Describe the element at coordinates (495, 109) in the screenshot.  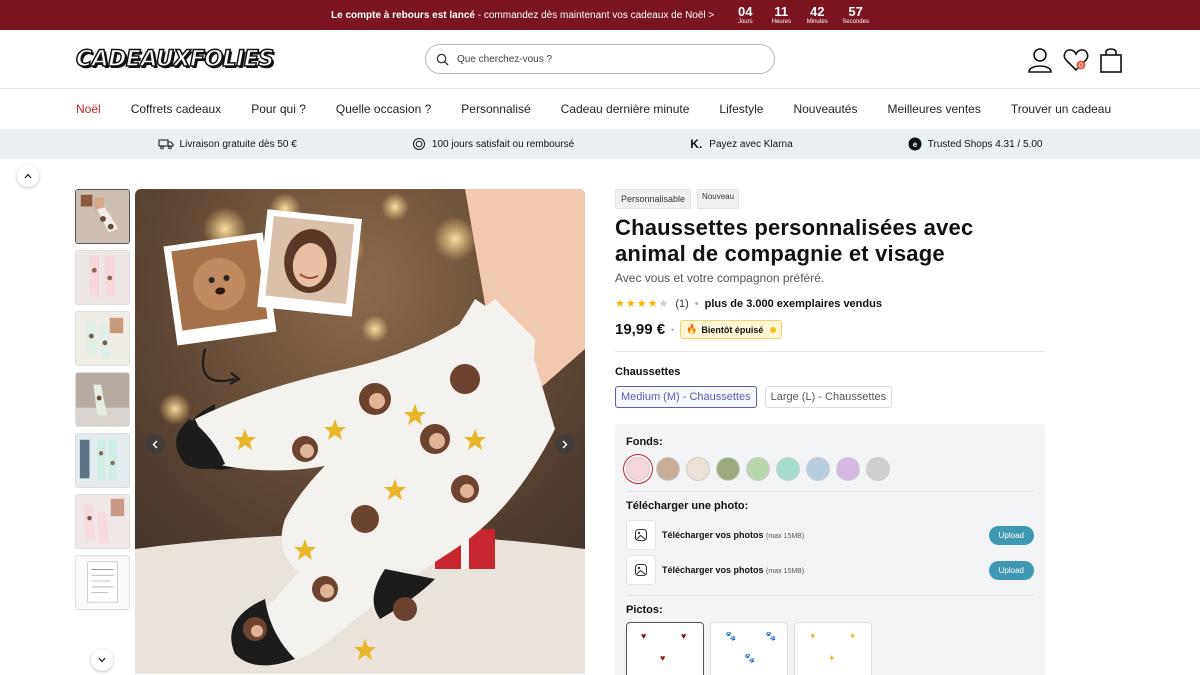
I see `nav-item-personnalise: Personnalisé` at that location.